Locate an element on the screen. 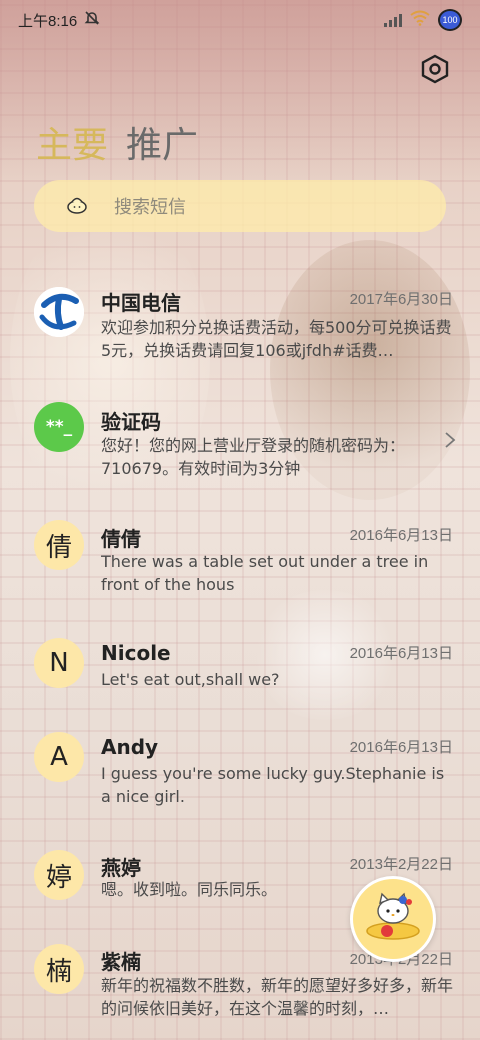  search-input: 搜索短信 is located at coordinates (150, 206).